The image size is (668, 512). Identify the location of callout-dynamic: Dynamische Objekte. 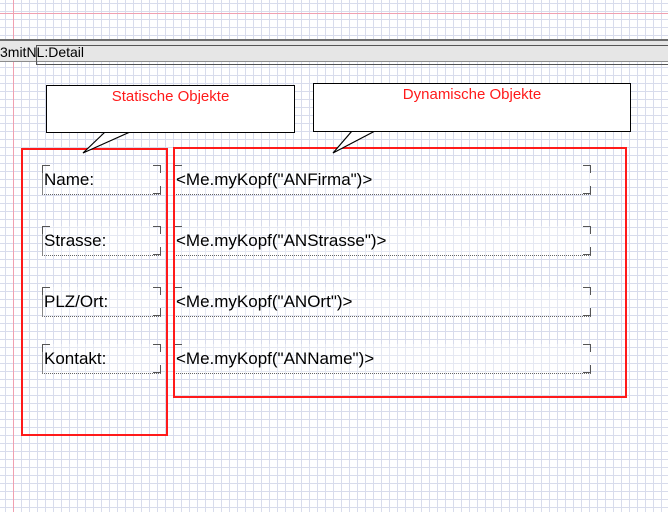
(472, 107).